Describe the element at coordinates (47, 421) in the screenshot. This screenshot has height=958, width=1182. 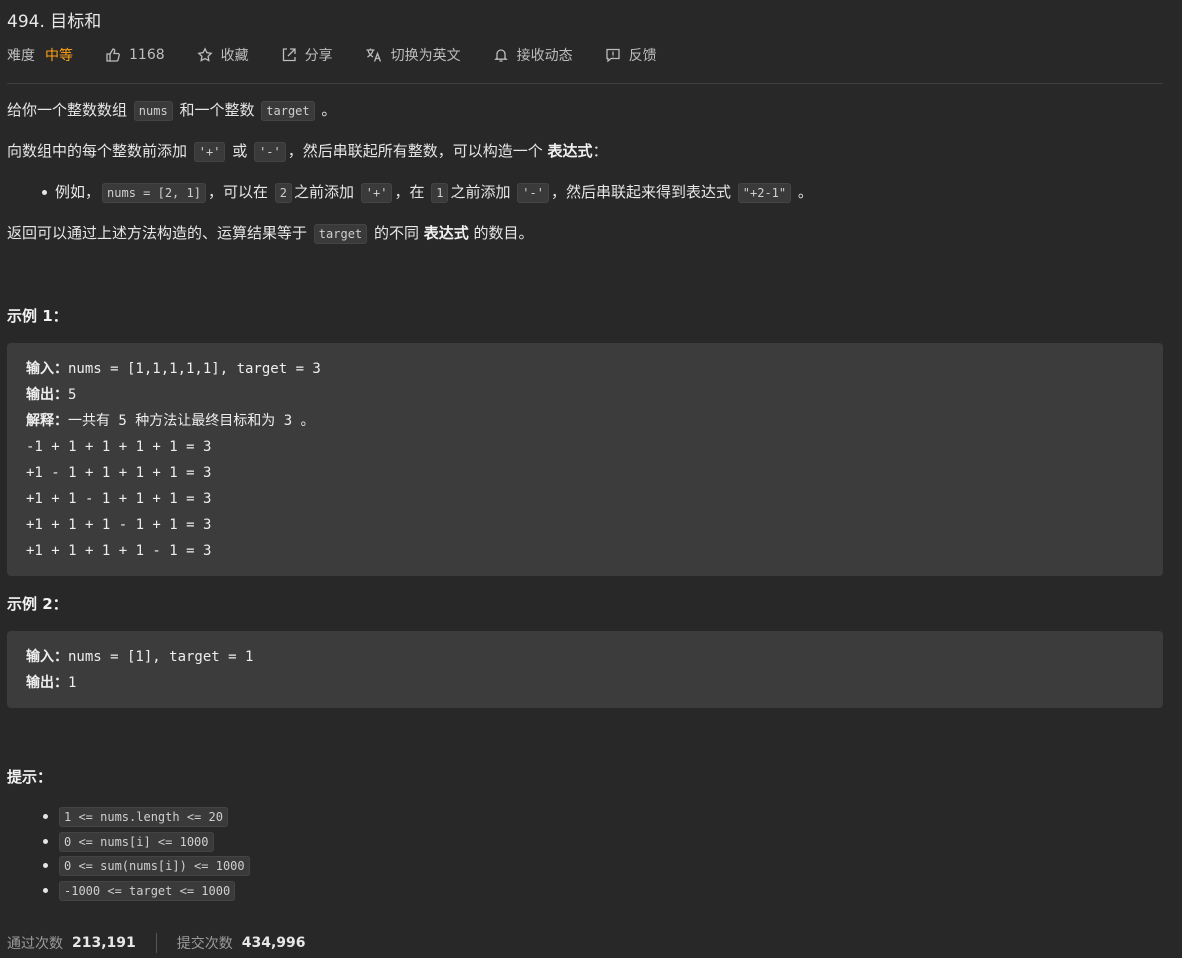
I see `explain-label: 解释：` at that location.